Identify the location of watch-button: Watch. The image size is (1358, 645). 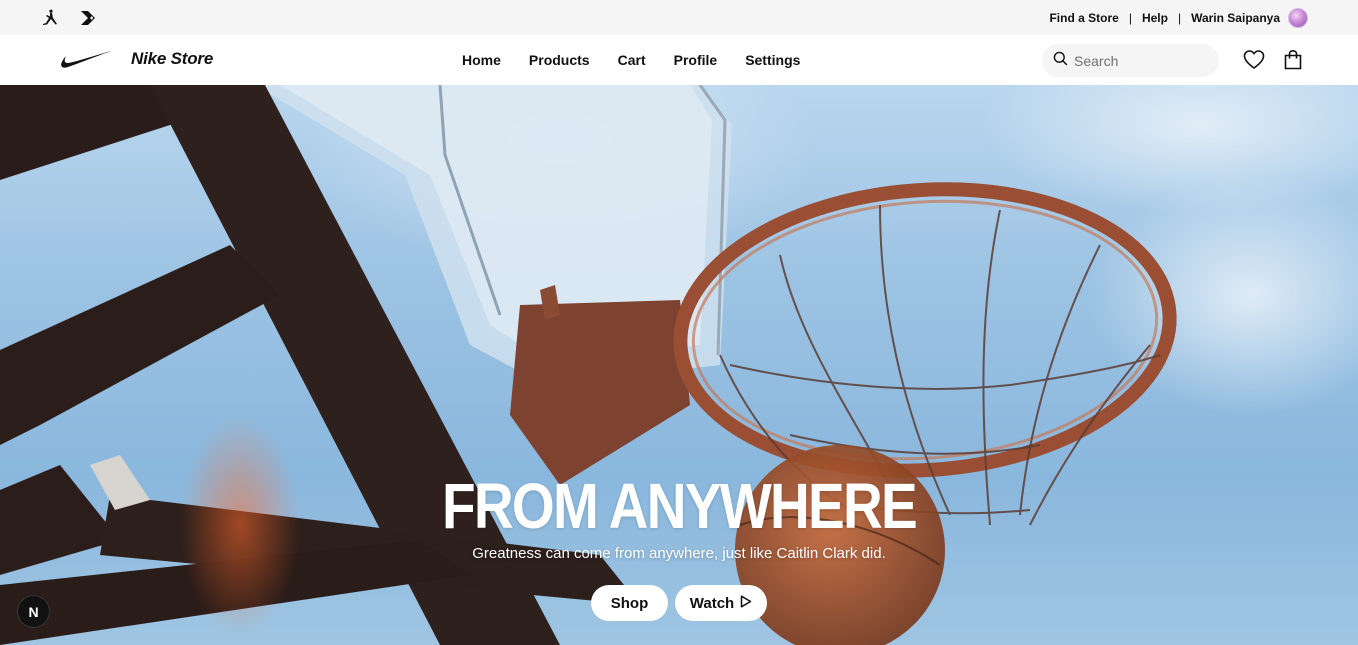
(721, 603).